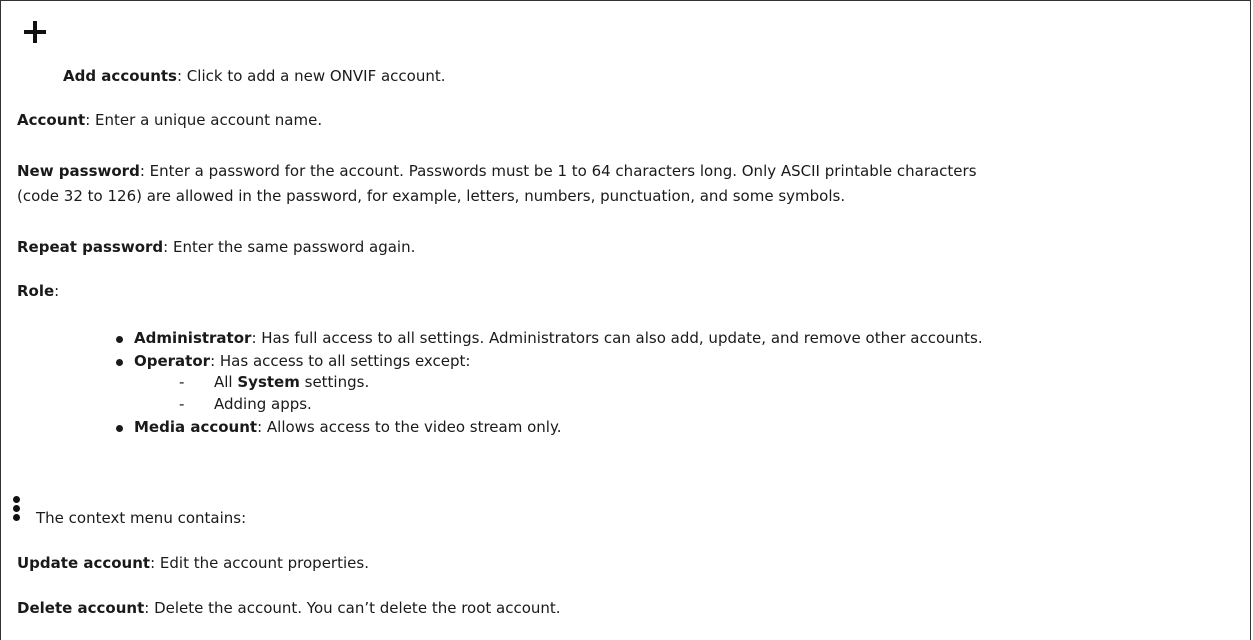 This screenshot has width=1253, height=640. What do you see at coordinates (311, 76) in the screenshot?
I see `add-accounts-text: : Click to add a new ONVIF account.` at bounding box center [311, 76].